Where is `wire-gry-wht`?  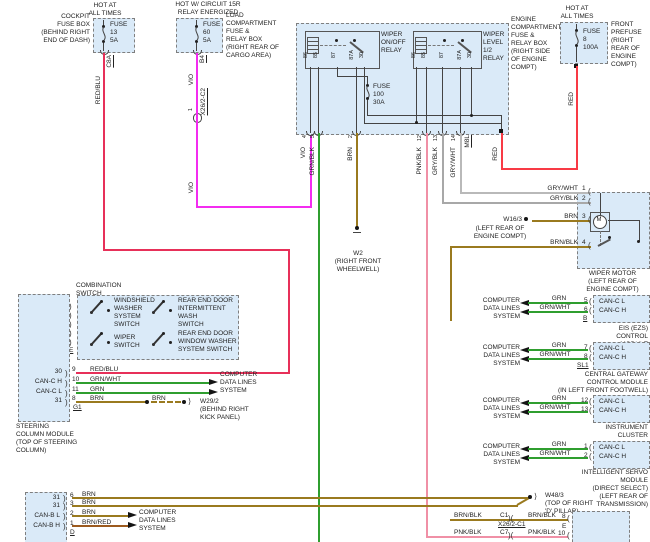 wire-gry-wht is located at coordinates (461, 163).